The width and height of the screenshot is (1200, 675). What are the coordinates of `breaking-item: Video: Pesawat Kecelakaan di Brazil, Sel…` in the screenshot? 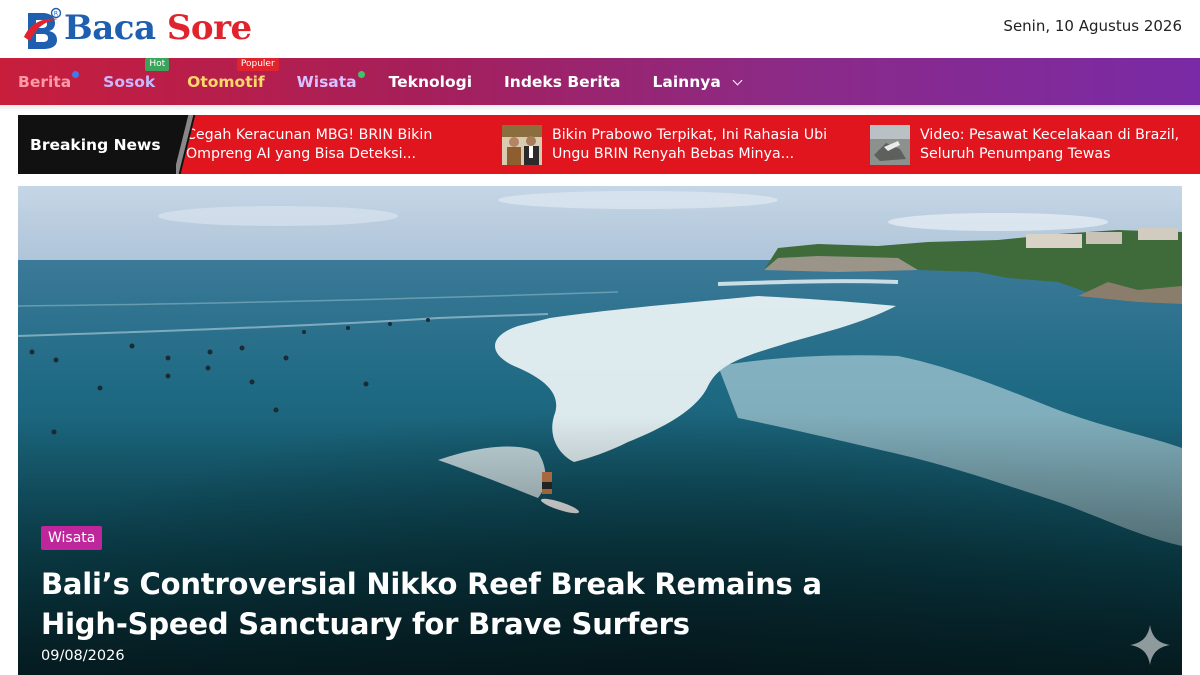 It's located at (1032, 145).